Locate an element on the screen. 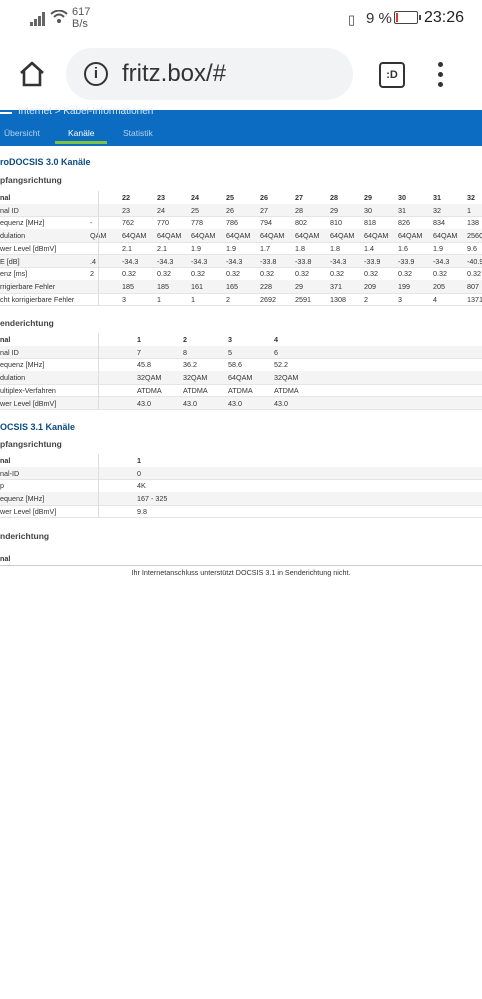 This screenshot has height=999, width=482. table-cell: 9.6 is located at coordinates (472, 248).